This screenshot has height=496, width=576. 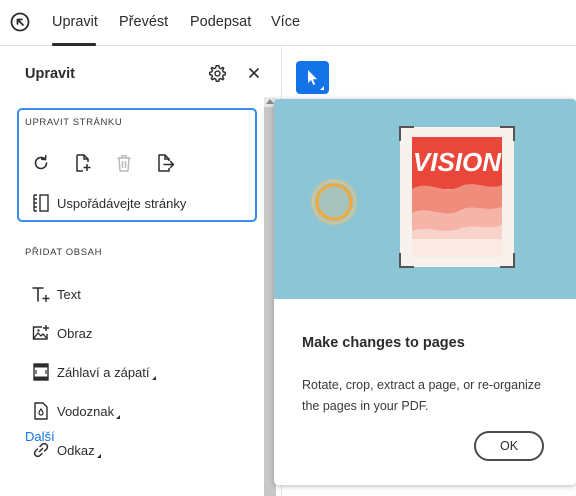 What do you see at coordinates (56, 294) in the screenshot?
I see `add-text-button: Text` at bounding box center [56, 294].